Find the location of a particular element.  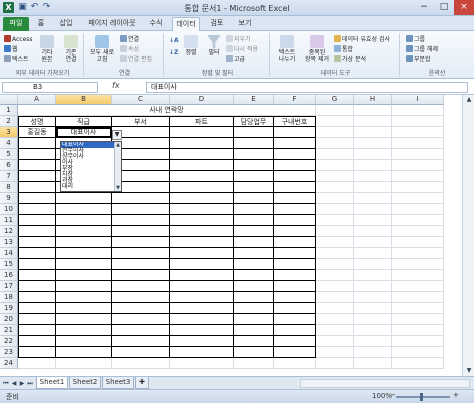

cell-f4 is located at coordinates (295, 143).